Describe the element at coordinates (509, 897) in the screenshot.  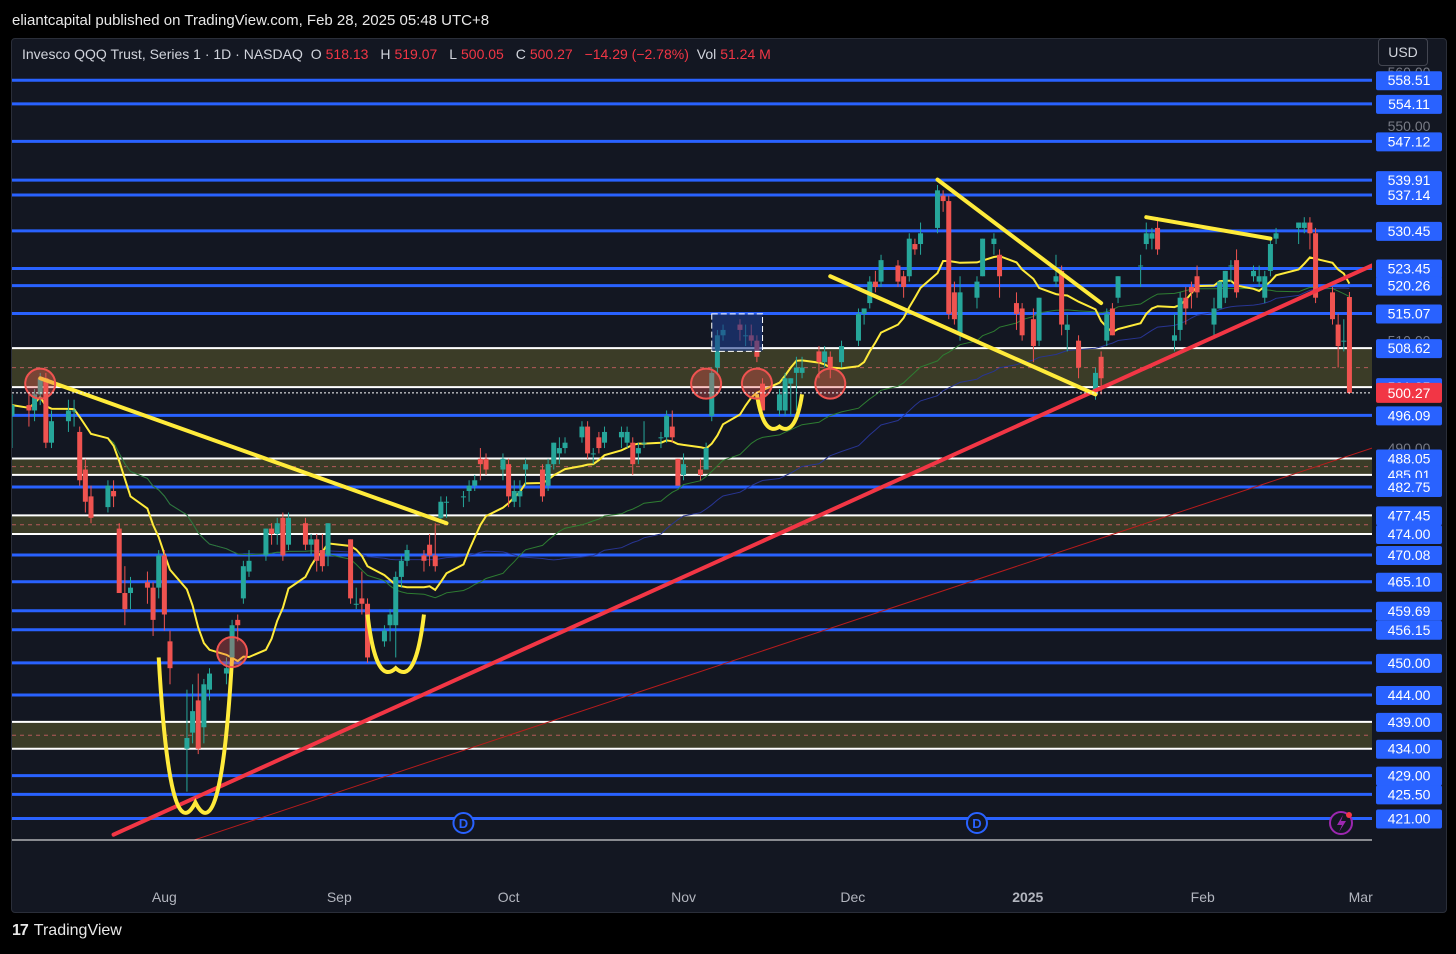
I see `time-axis-tick-2: Oct` at that location.